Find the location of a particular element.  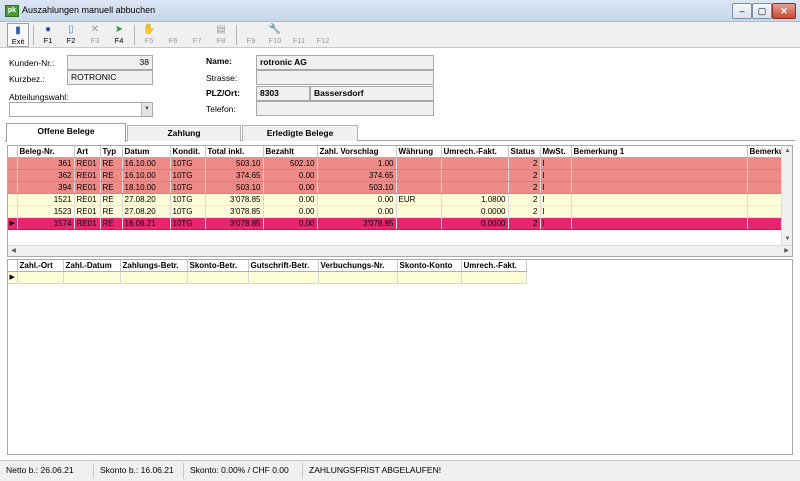

table-cell: 1523 is located at coordinates (46, 211).